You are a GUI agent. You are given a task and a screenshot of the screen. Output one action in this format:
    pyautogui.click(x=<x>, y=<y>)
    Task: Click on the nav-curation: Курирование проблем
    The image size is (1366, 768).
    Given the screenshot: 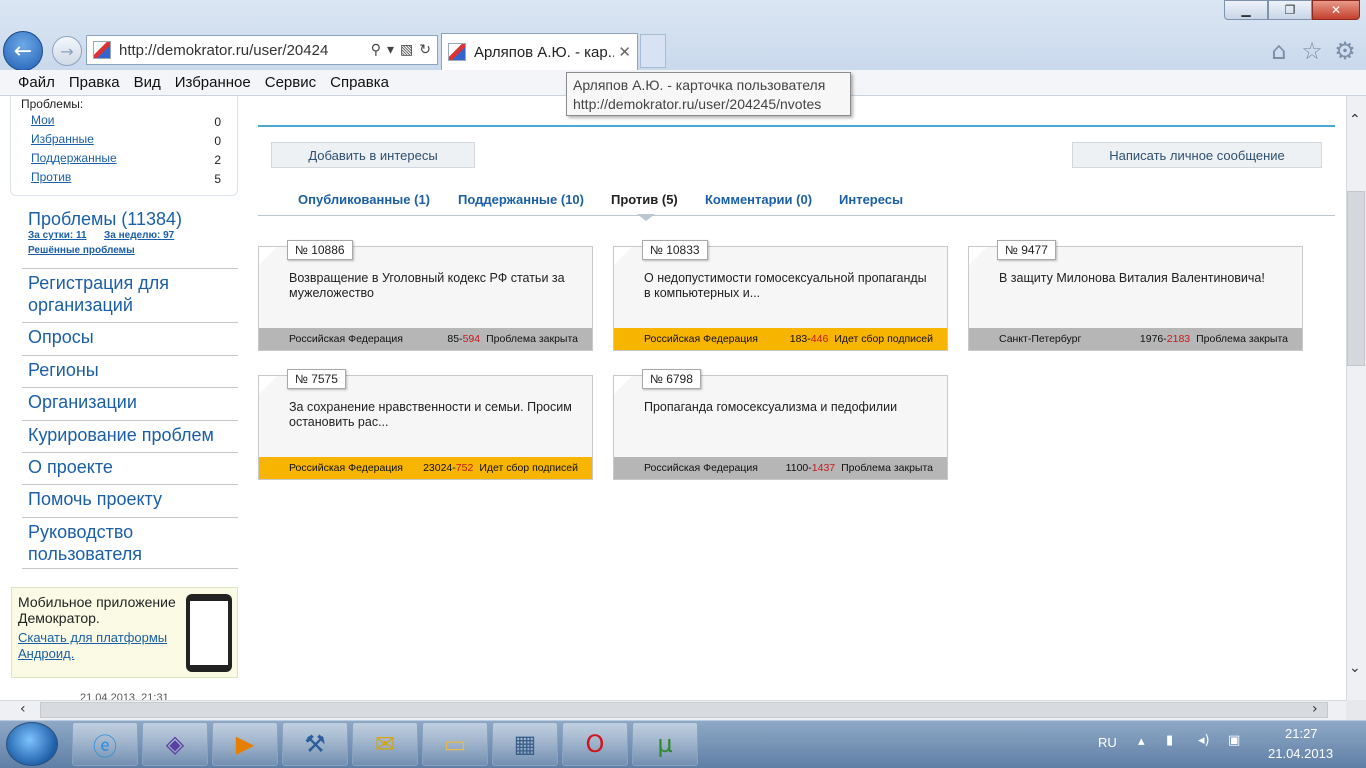 What is the action you would take?
    pyautogui.click(x=130, y=434)
    